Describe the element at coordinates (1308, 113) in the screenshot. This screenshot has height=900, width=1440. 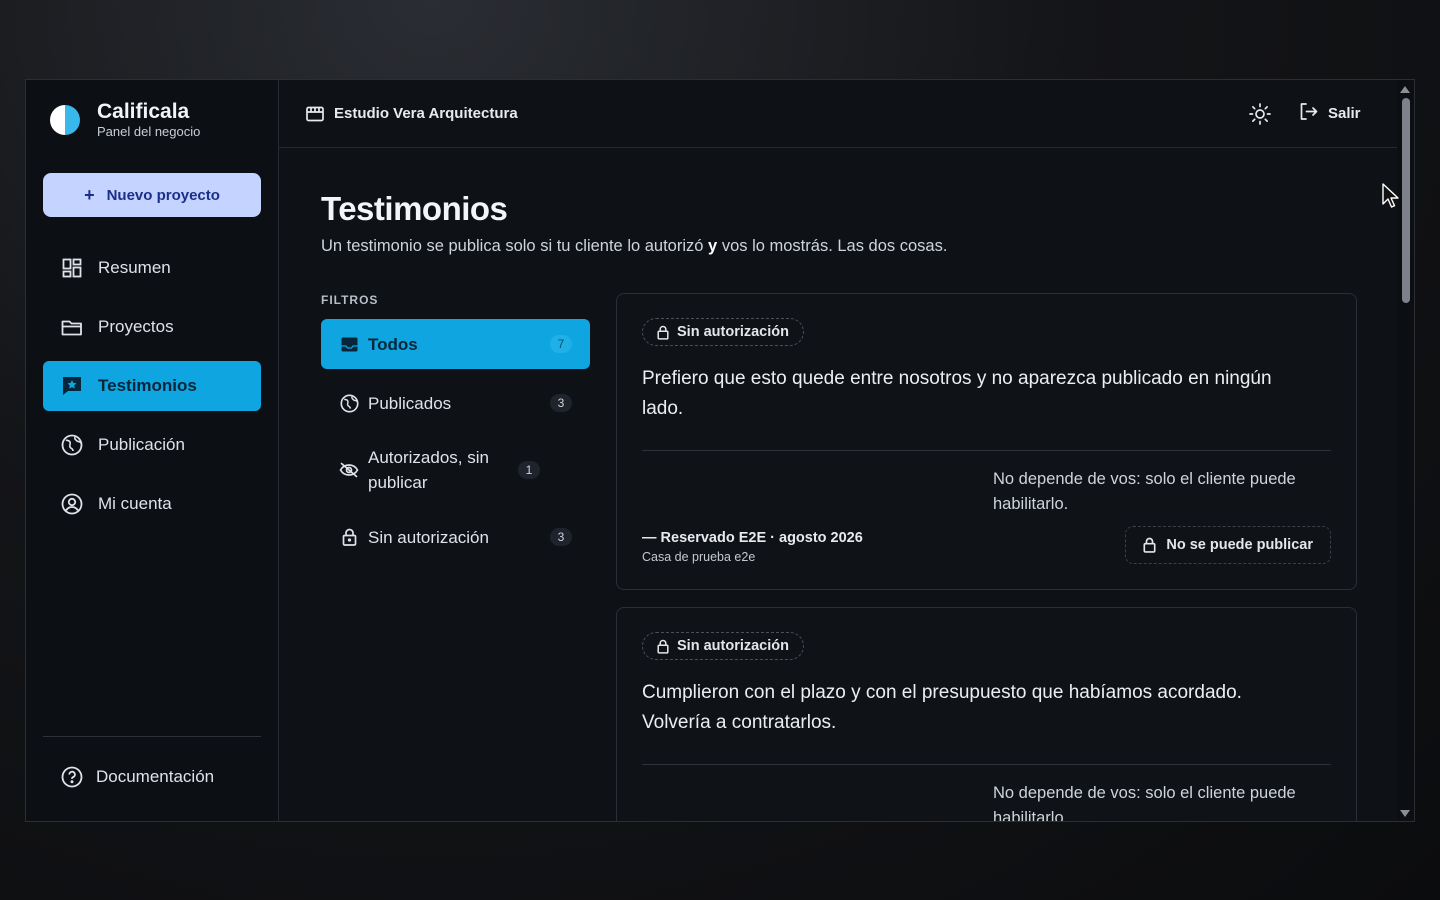
I see `logout-icon` at that location.